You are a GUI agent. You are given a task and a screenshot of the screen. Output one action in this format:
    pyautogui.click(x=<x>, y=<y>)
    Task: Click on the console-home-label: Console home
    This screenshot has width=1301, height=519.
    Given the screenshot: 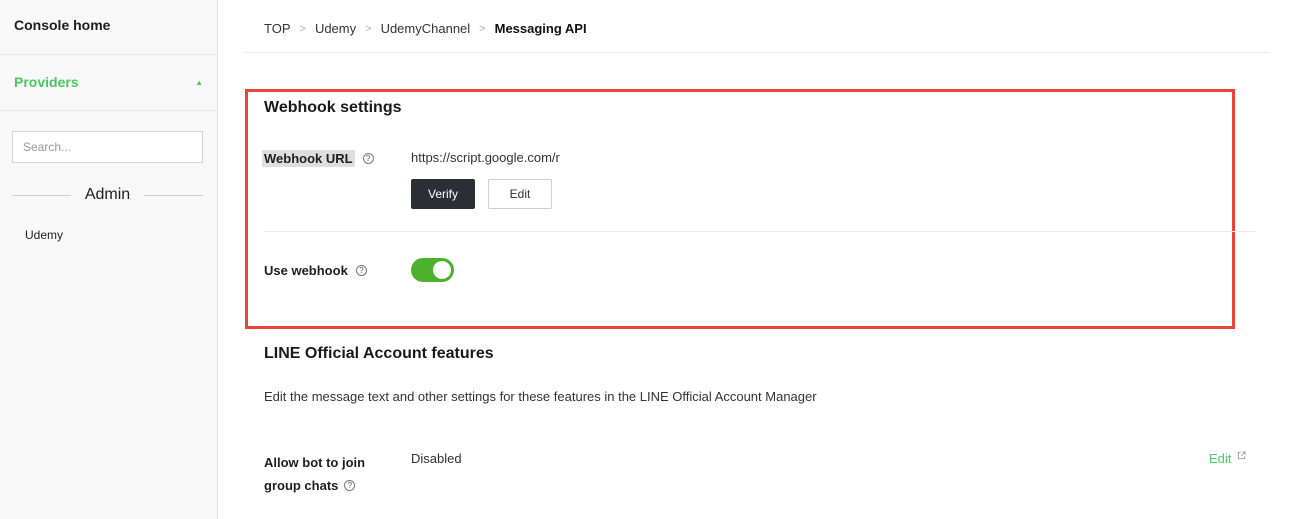 What is the action you would take?
    pyautogui.click(x=62, y=25)
    